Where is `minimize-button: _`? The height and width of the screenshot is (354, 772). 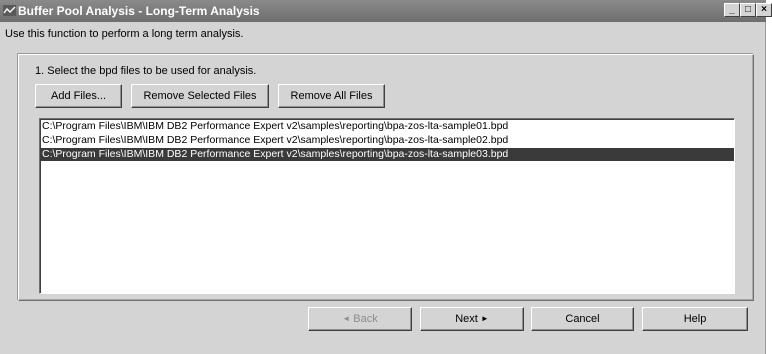
minimize-button: _ is located at coordinates (732, 10).